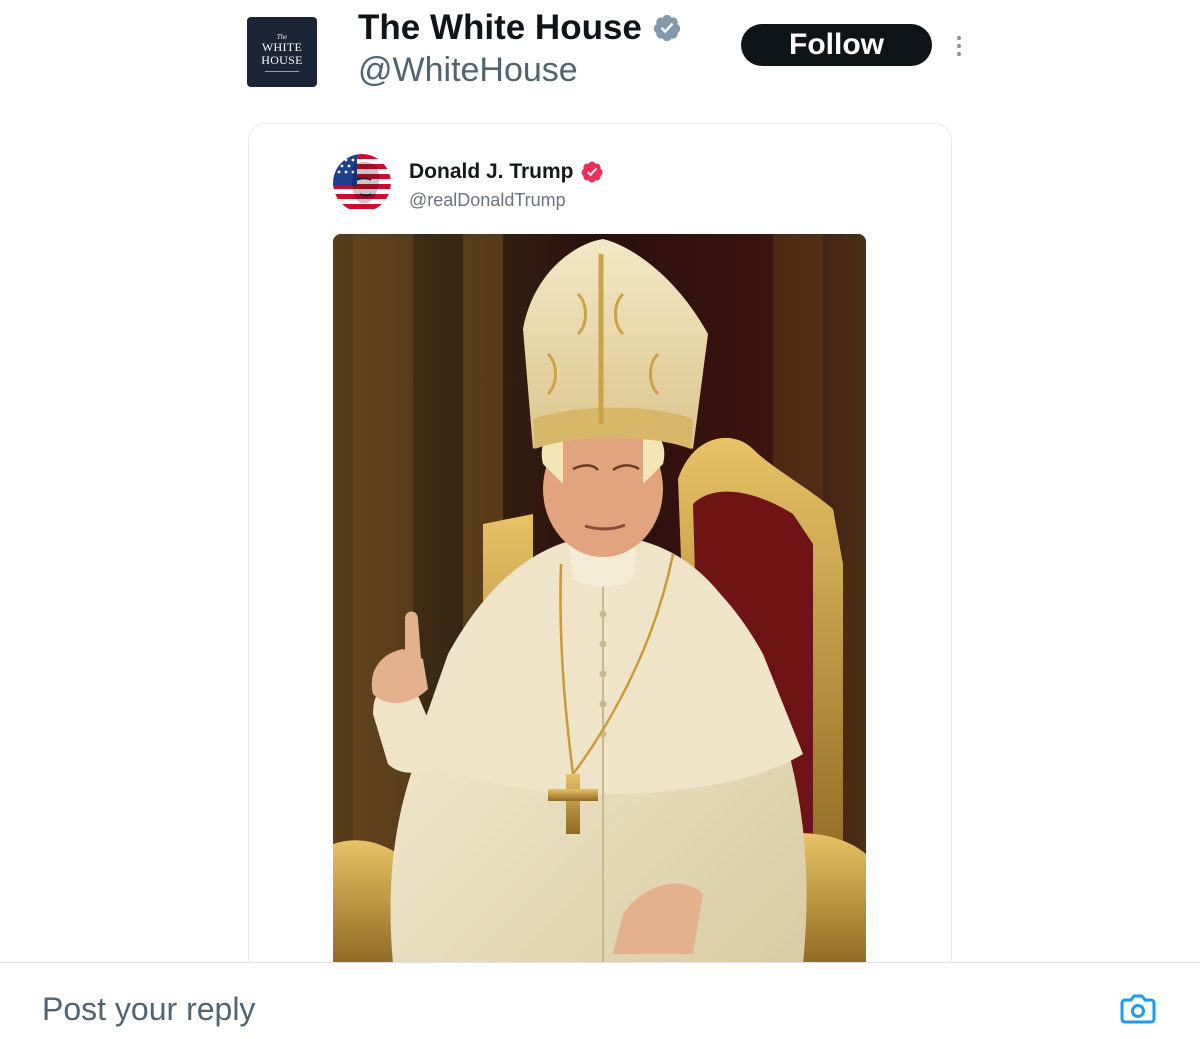 The width and height of the screenshot is (1200, 1039). I want to click on embed-author-name: Donald J. Trump, so click(506, 172).